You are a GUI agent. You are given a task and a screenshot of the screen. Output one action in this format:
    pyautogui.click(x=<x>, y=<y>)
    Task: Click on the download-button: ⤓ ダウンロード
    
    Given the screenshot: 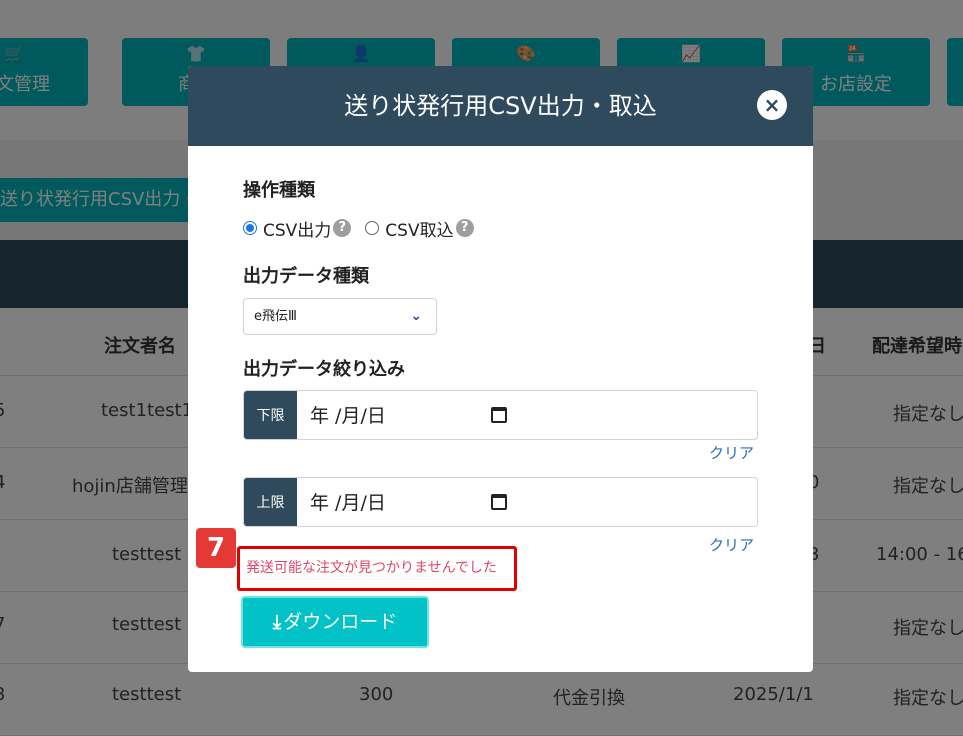 What is the action you would take?
    pyautogui.click(x=335, y=622)
    